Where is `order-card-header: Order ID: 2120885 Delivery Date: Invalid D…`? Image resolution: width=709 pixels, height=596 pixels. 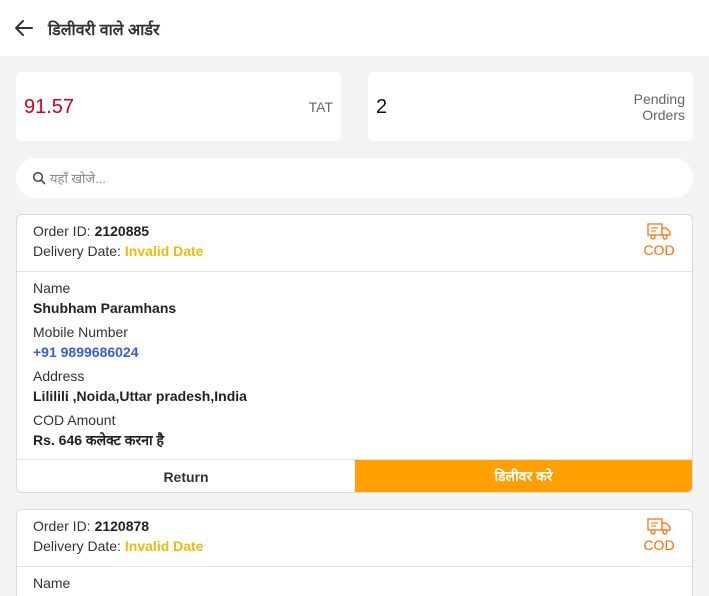 order-card-header: Order ID: 2120885 Delivery Date: Invalid D… is located at coordinates (354, 243).